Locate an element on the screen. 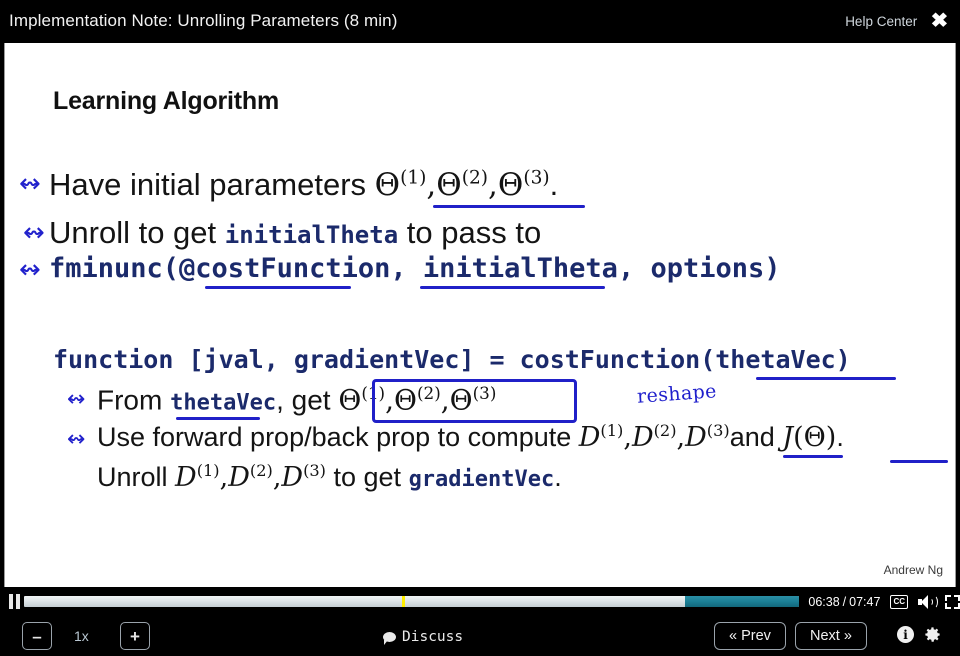  pause-icon is located at coordinates (14, 601).